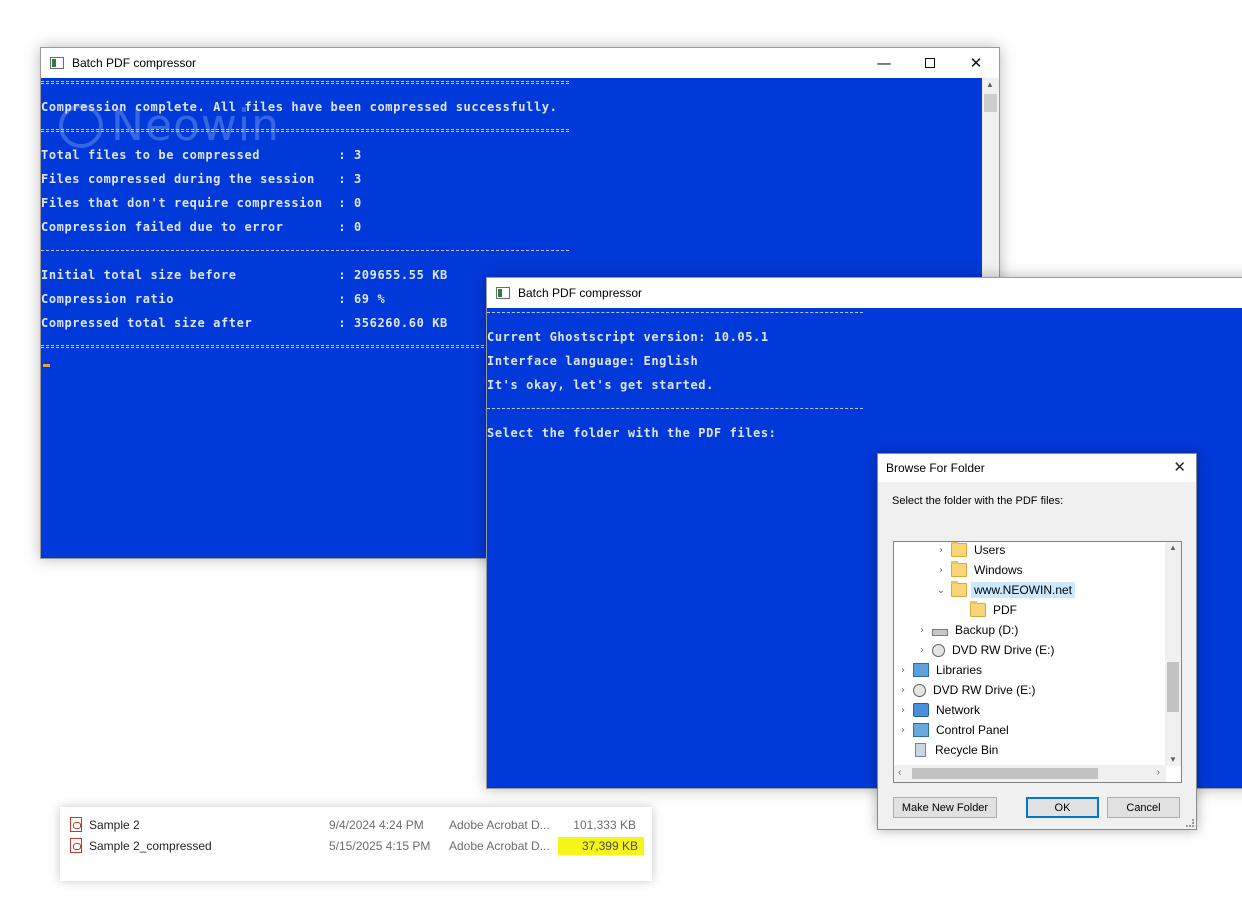 The image size is (1242, 911). Describe the element at coordinates (1143, 807) in the screenshot. I see `cancel-button: Cancel` at that location.